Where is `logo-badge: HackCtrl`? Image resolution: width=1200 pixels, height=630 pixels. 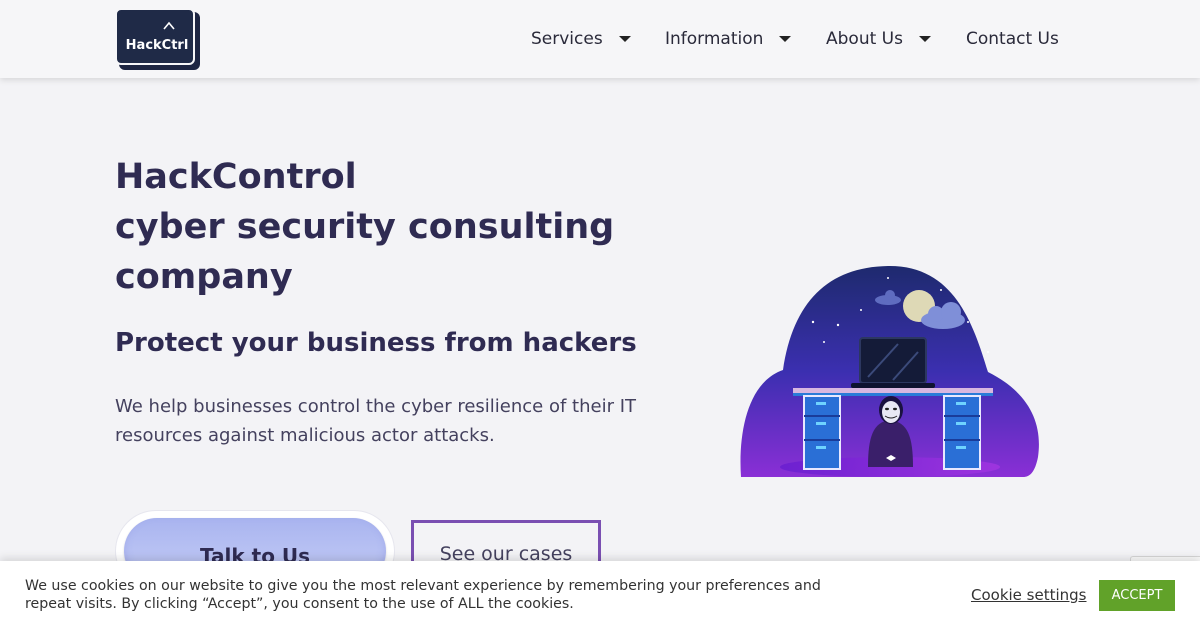 logo-badge: HackCtrl is located at coordinates (155, 36).